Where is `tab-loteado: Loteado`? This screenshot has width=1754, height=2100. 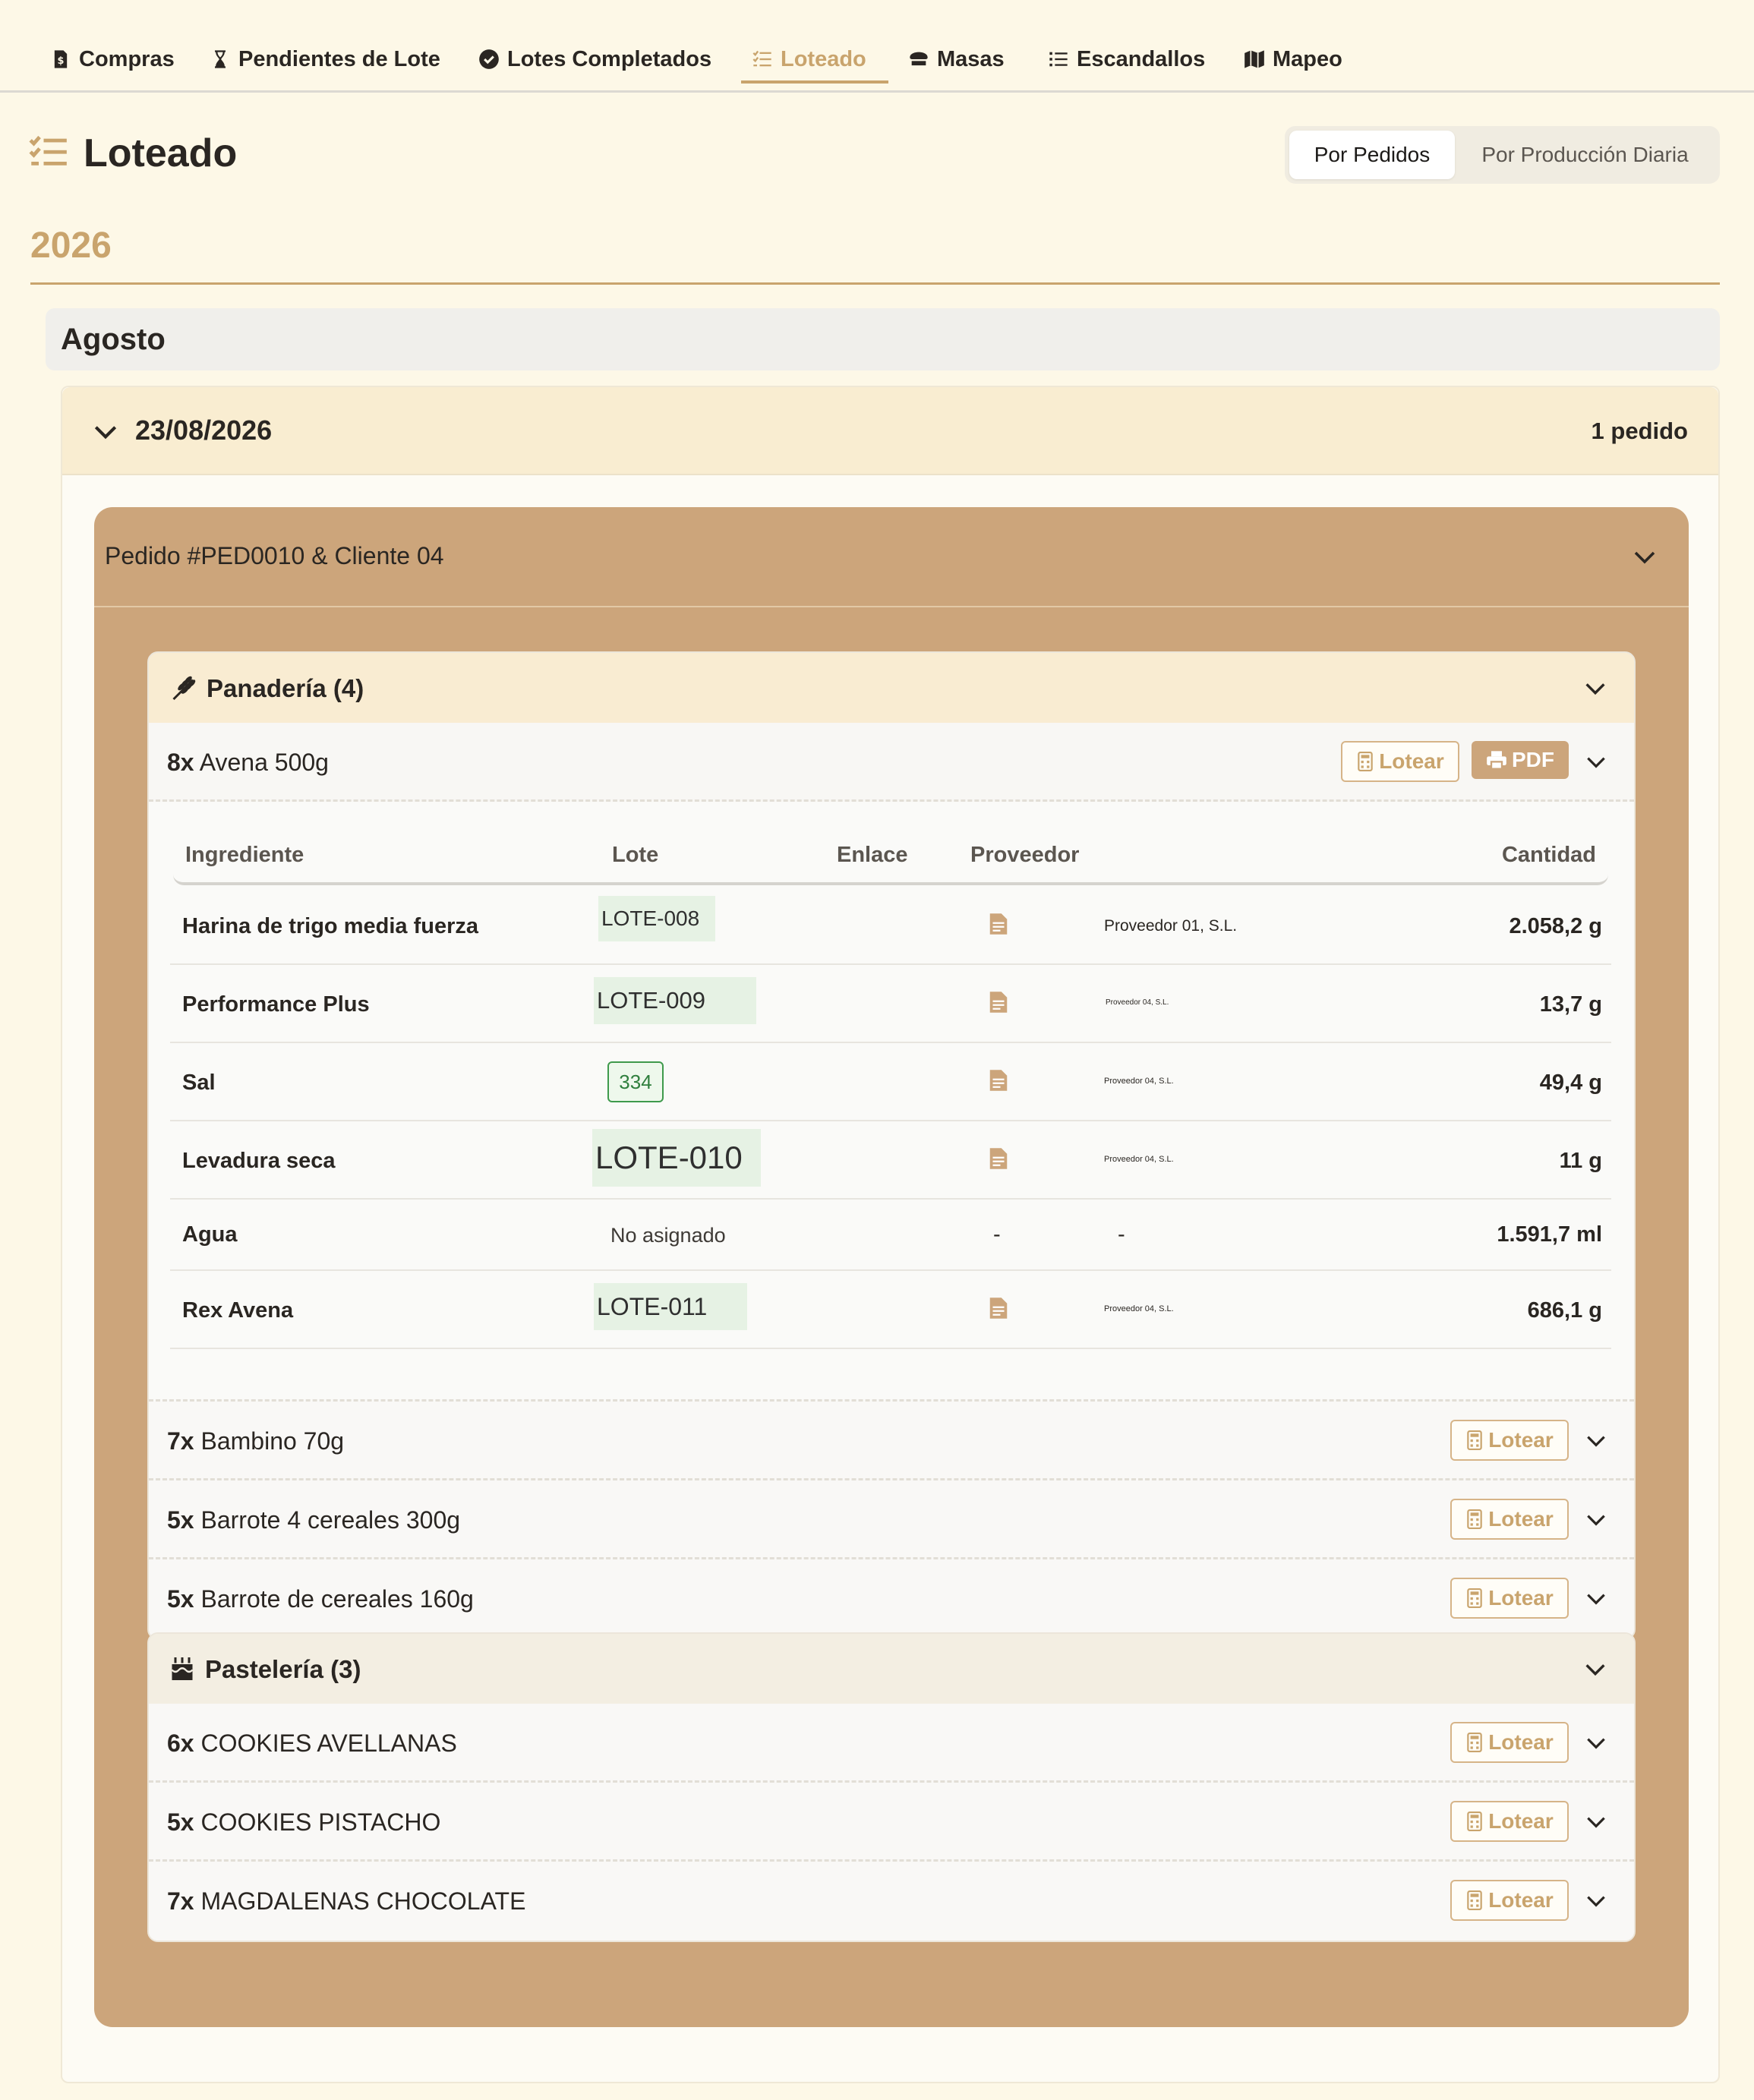
tab-loteado: Loteado is located at coordinates (814, 61).